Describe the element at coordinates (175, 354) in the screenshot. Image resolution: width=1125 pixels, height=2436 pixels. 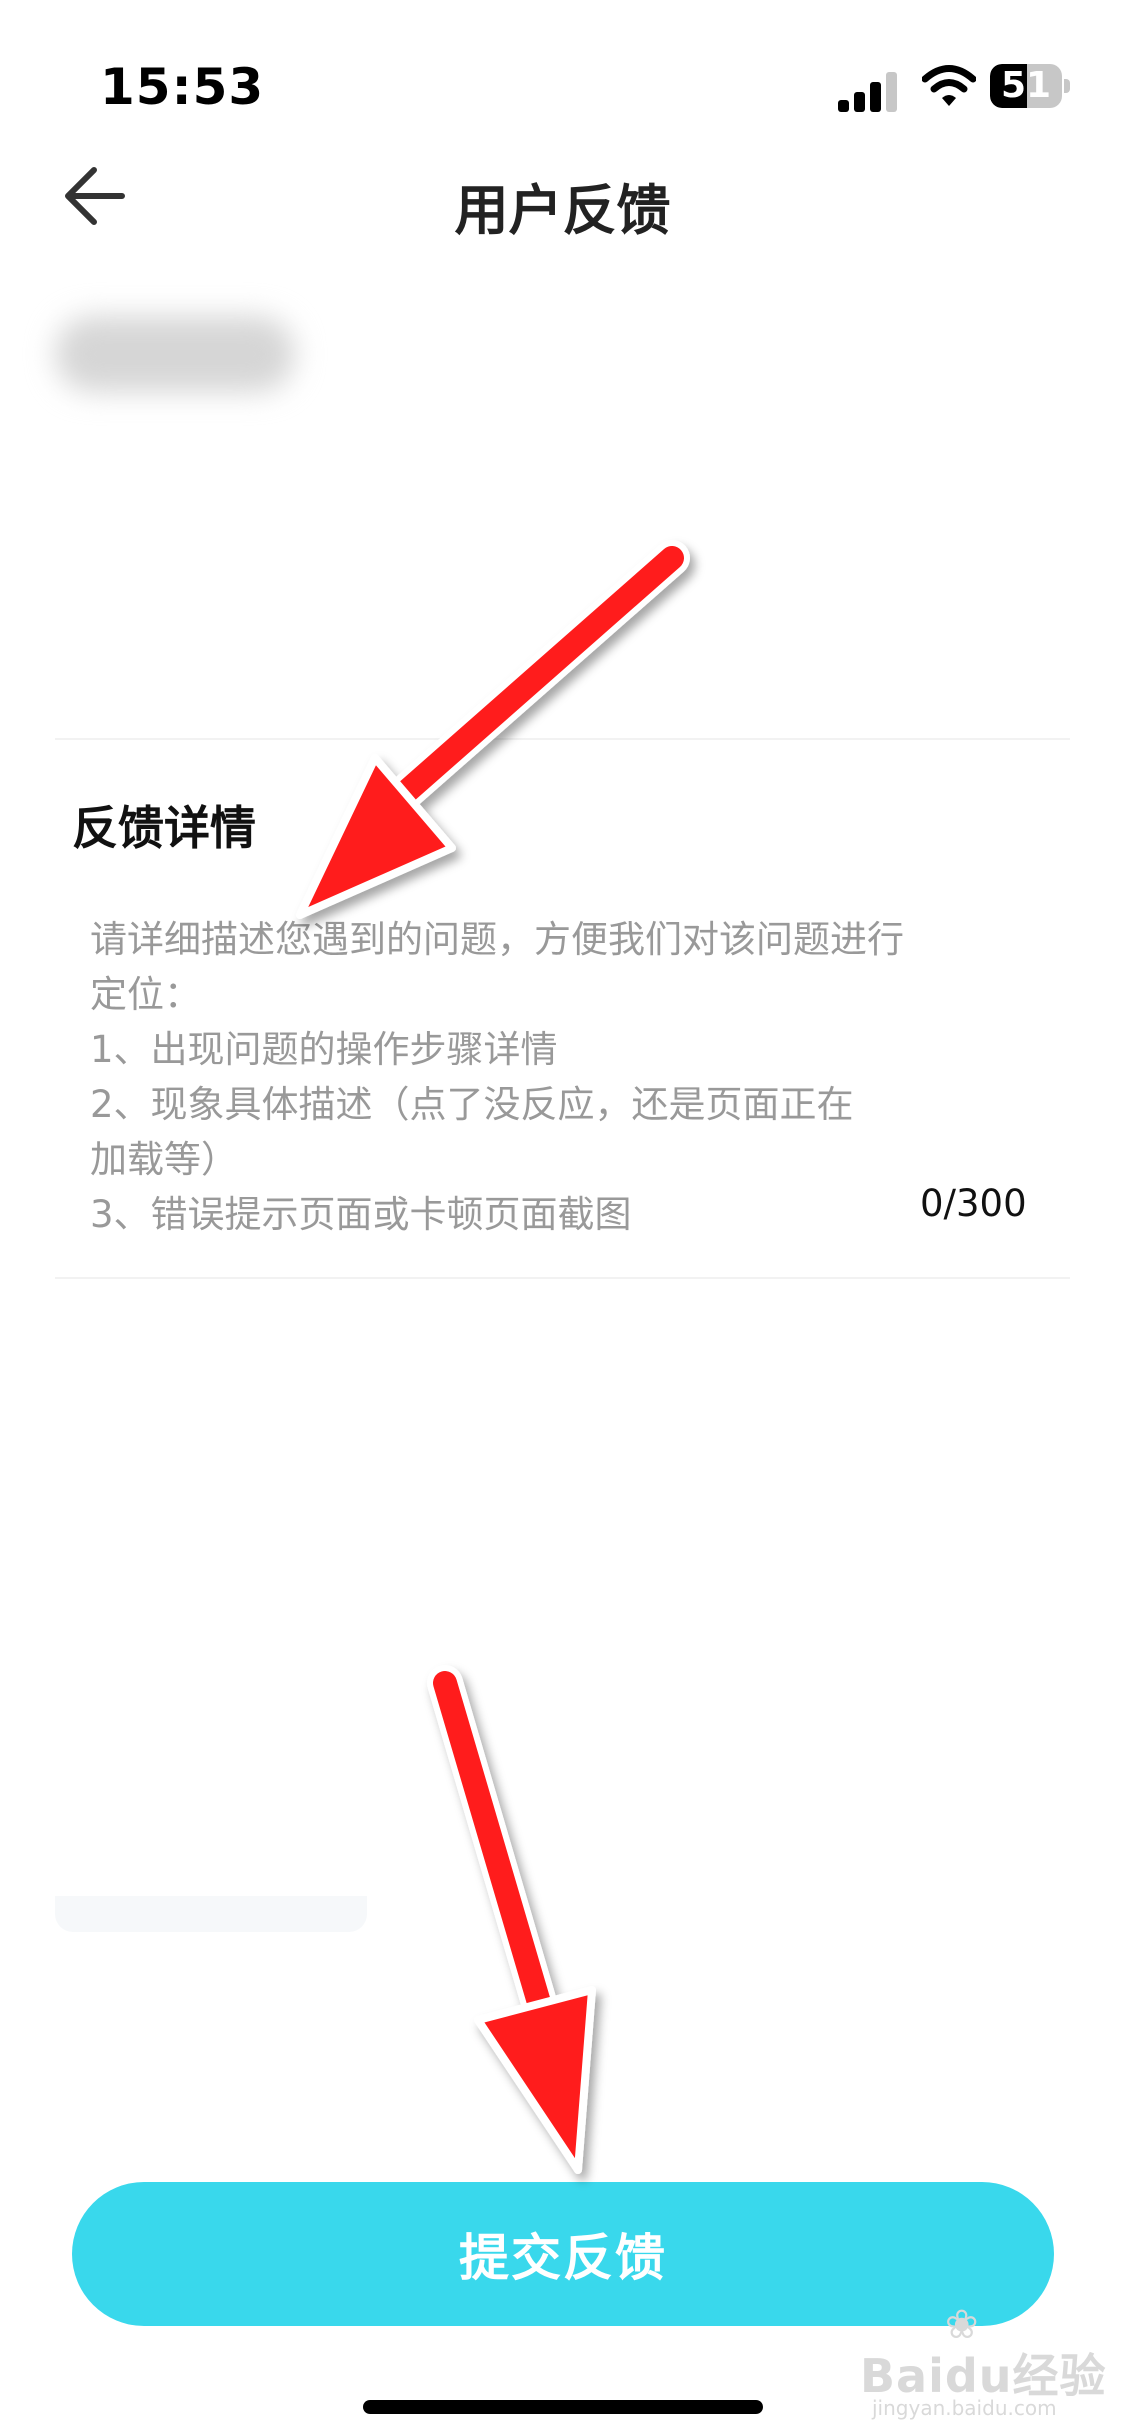
I see `blurred-account-info` at that location.